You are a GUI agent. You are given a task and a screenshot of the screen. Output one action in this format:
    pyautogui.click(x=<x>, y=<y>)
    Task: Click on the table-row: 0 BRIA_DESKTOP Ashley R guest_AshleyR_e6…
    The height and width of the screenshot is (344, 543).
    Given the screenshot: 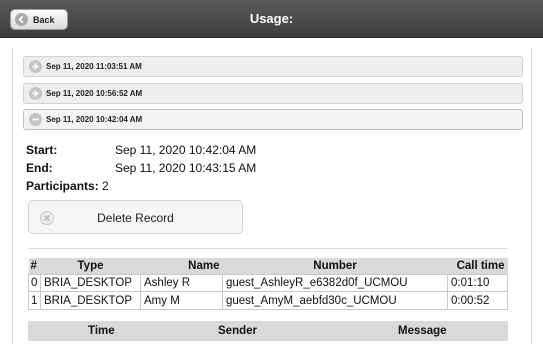 What is the action you would take?
    pyautogui.click(x=268, y=283)
    